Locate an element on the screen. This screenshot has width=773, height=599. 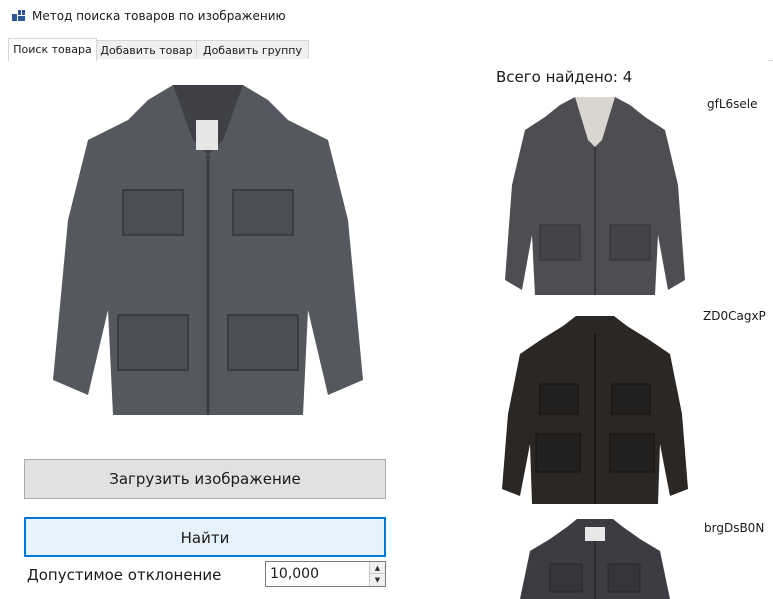
result-id-3: brgDsB0N is located at coordinates (734, 528).